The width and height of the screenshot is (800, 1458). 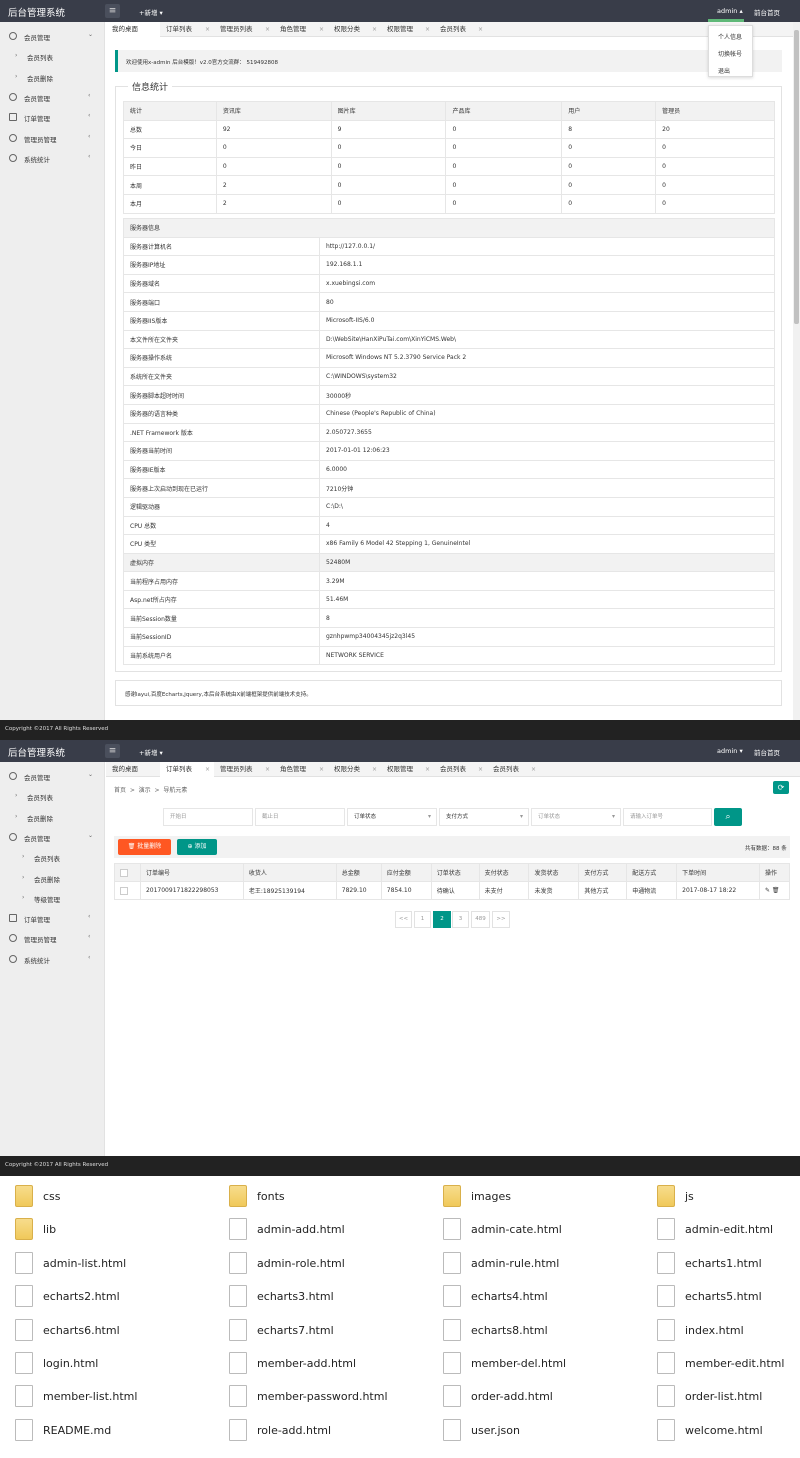 What do you see at coordinates (145, 790) in the screenshot?
I see `breadcrumb-demo: 演示` at bounding box center [145, 790].